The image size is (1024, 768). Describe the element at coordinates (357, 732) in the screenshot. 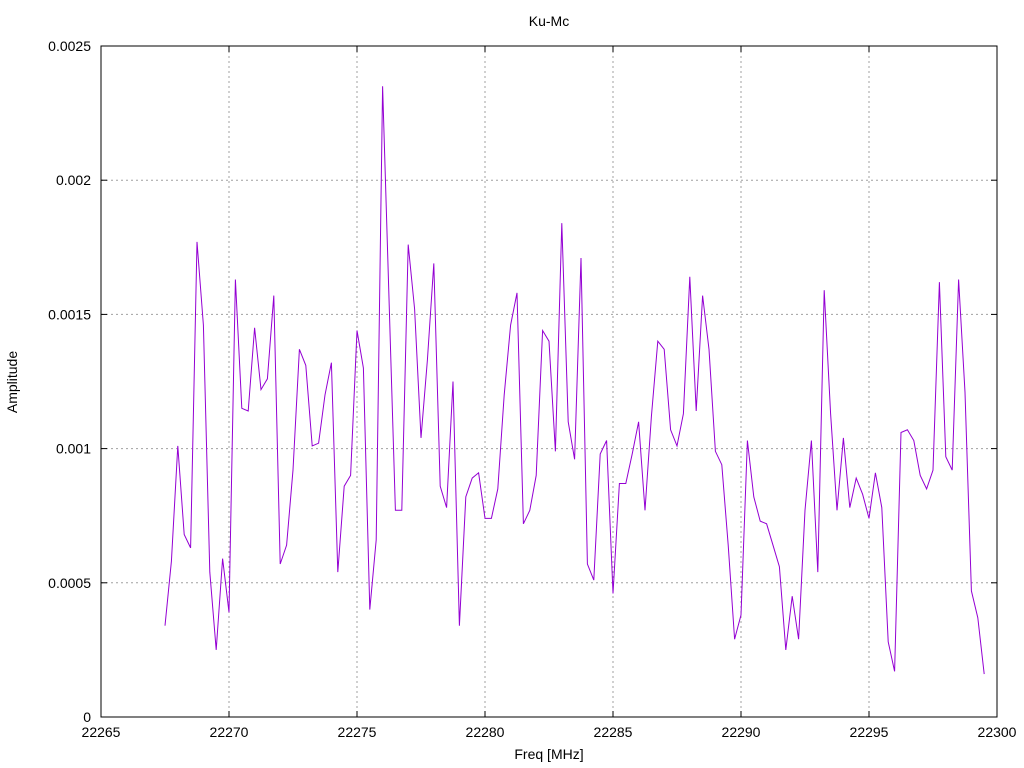

I see `x-tick-label: 22275` at that location.